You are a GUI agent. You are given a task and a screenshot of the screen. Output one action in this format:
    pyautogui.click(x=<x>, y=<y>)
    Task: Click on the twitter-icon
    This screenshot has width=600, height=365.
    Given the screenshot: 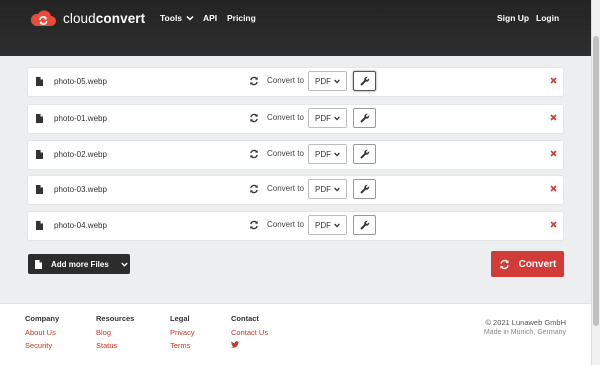 What is the action you would take?
    pyautogui.click(x=235, y=344)
    